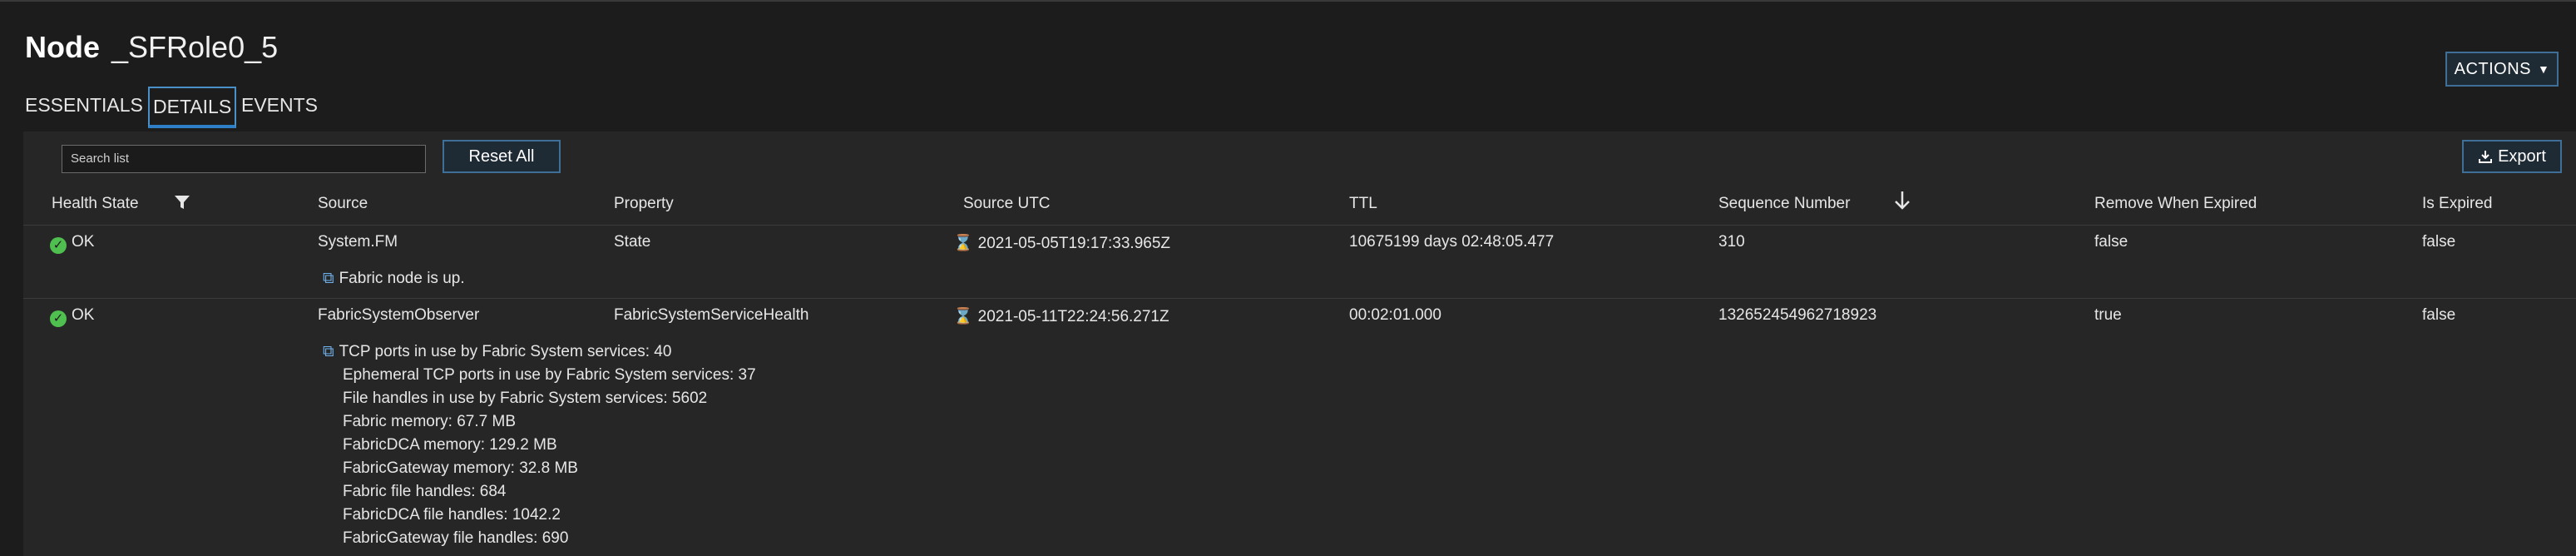  I want to click on header-divider, so click(1299, 226).